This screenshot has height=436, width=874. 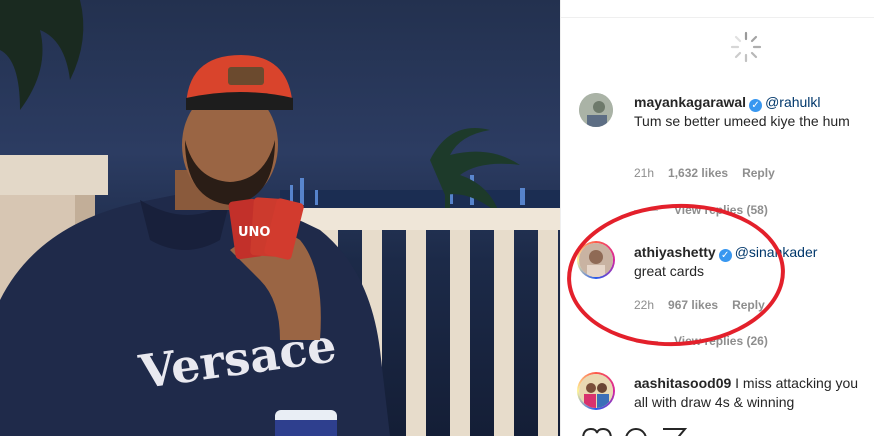 I want to click on comment-meta: 22h 967 likes Reply, so click(x=706, y=305).